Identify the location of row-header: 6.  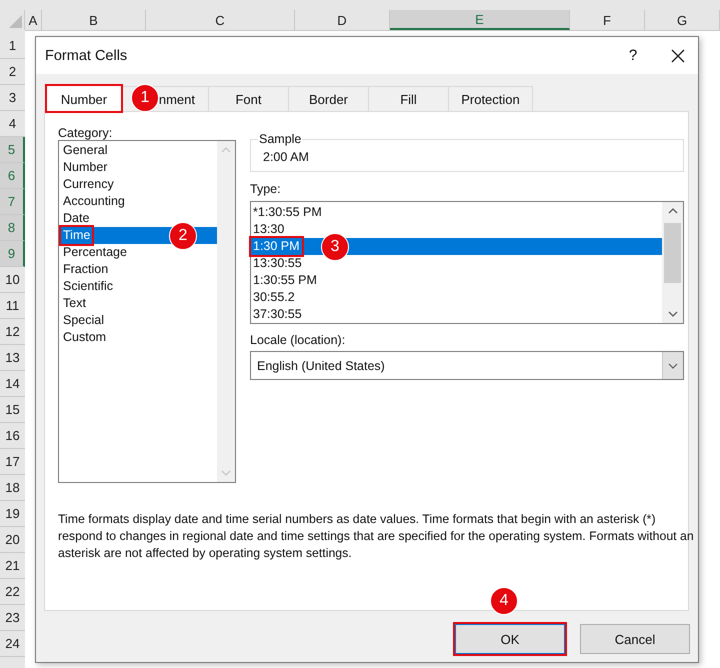
(12, 176).